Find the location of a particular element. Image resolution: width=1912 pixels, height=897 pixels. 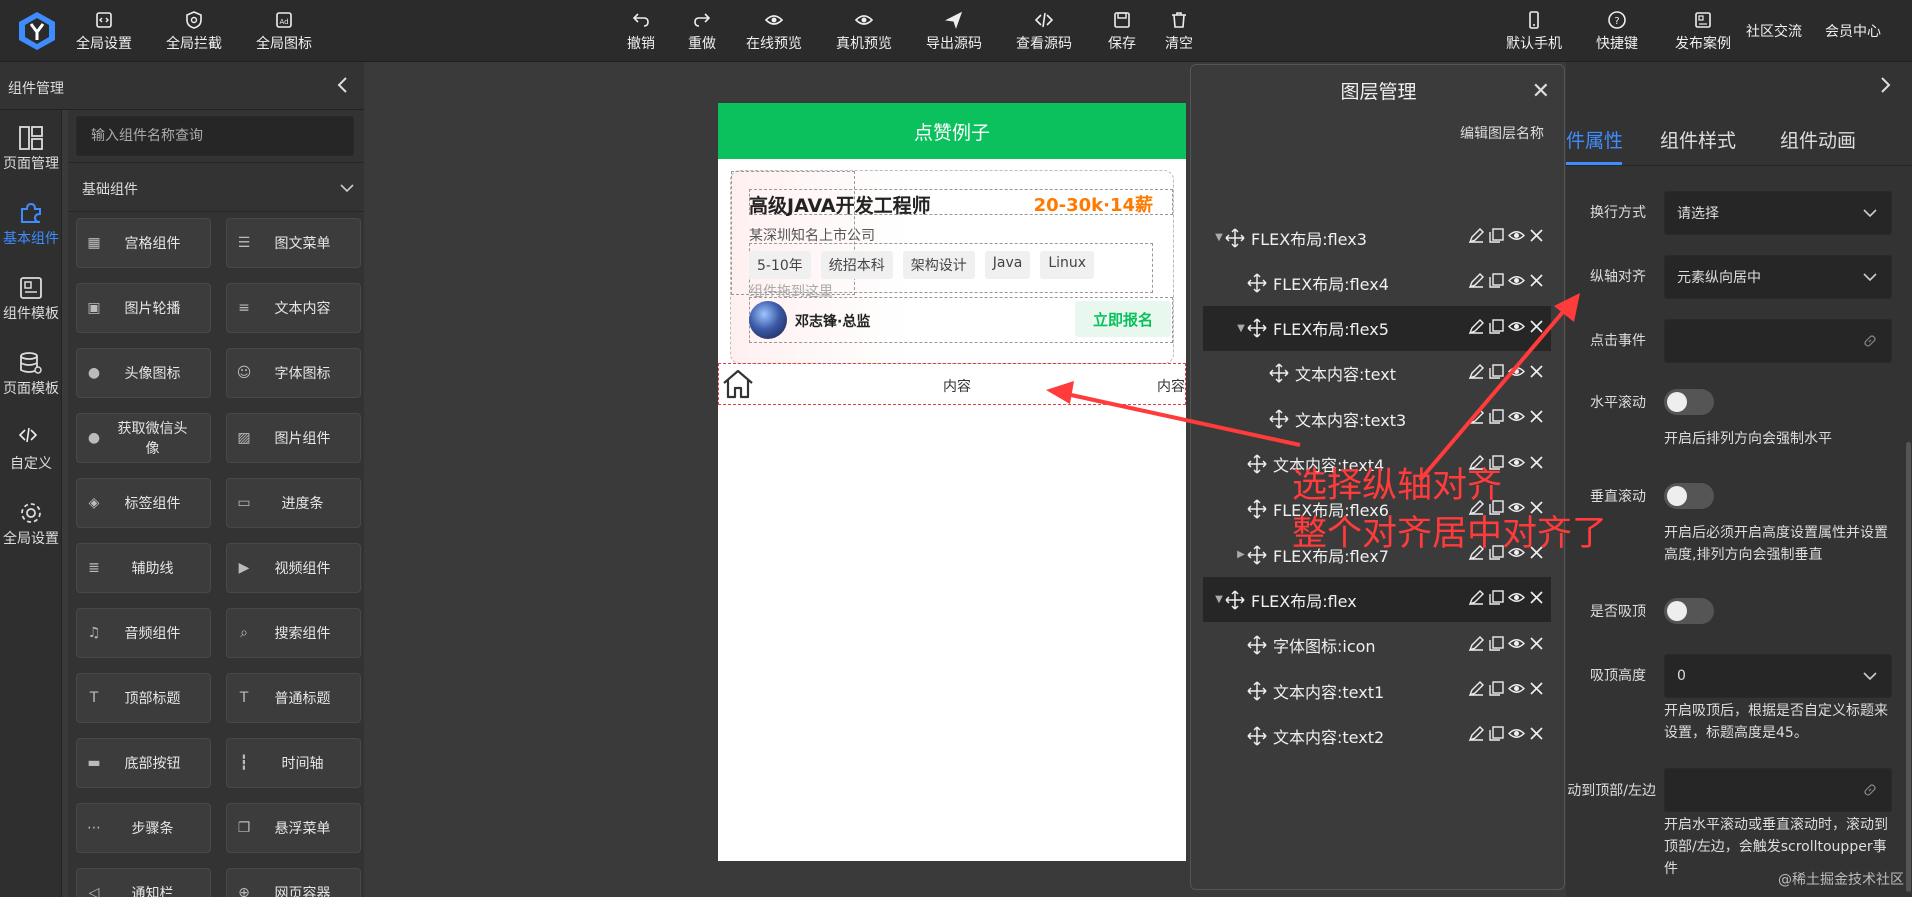

job-title: 高级JAVA开发工程师 is located at coordinates (840, 204).